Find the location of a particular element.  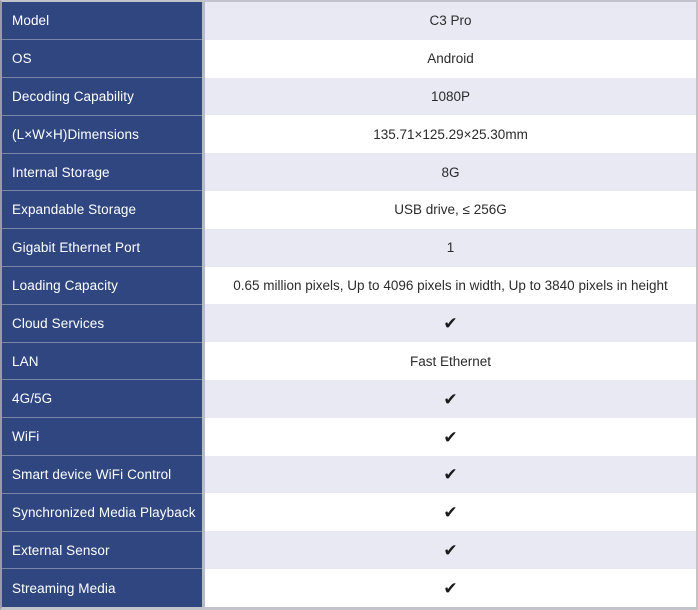

spec-label-cell: Streaming Media is located at coordinates (103, 587).